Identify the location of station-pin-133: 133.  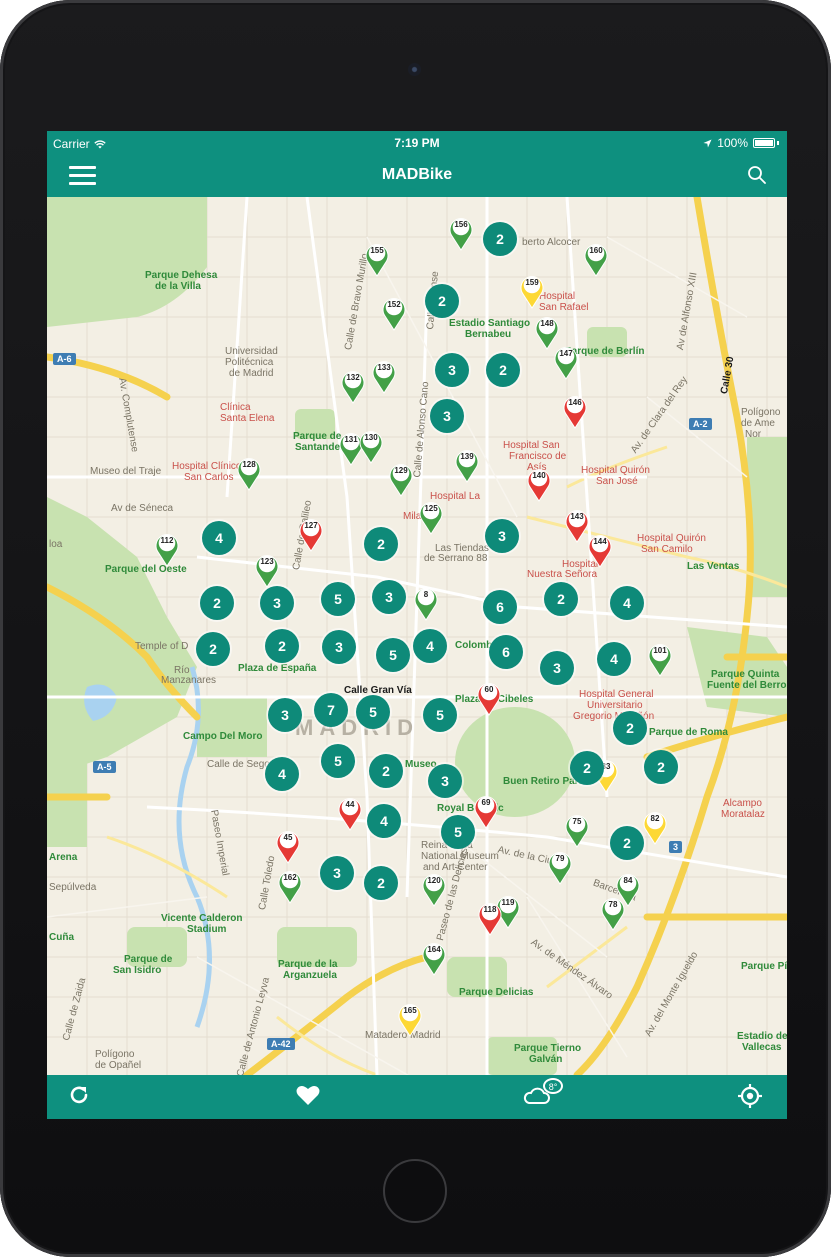
(384, 376).